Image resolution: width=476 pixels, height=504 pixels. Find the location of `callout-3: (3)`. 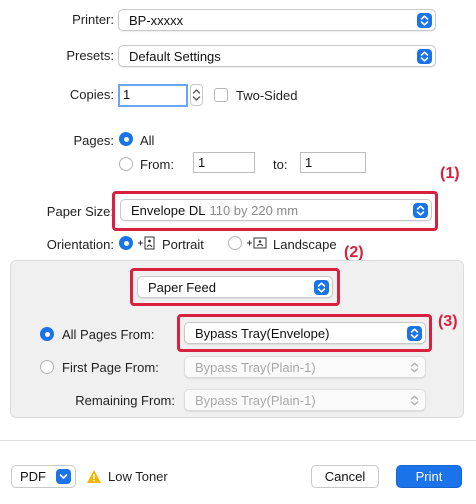

callout-3: (3) is located at coordinates (448, 321).